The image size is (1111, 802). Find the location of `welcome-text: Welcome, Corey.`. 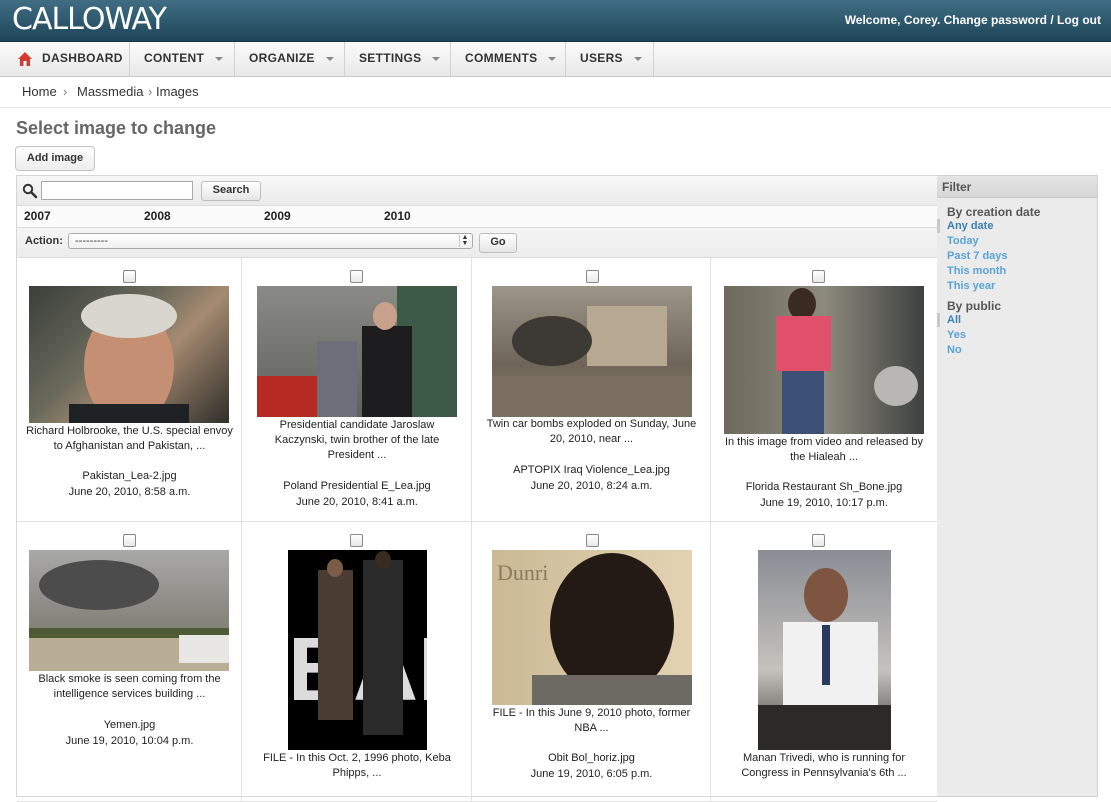

welcome-text: Welcome, Corey. is located at coordinates (892, 20).